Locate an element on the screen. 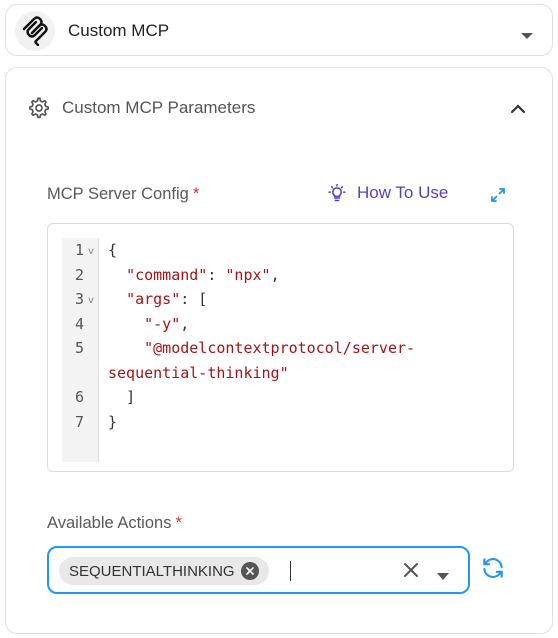  code-line: 6 ] is located at coordinates (282, 397).